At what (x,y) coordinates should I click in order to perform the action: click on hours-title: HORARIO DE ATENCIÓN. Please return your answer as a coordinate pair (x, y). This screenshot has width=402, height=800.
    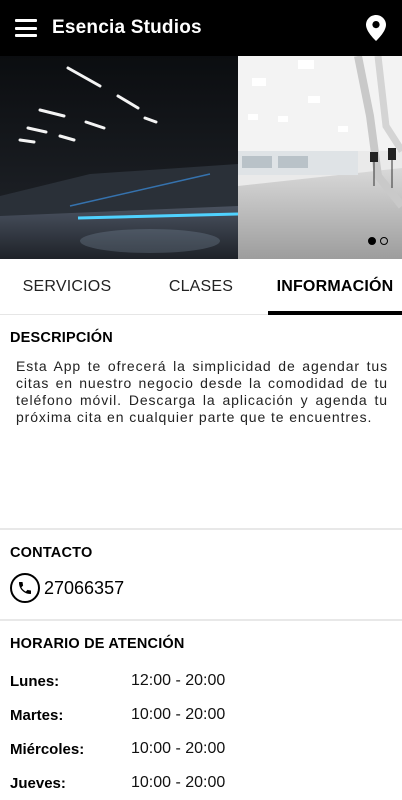
    Looking at the image, I should click on (97, 644).